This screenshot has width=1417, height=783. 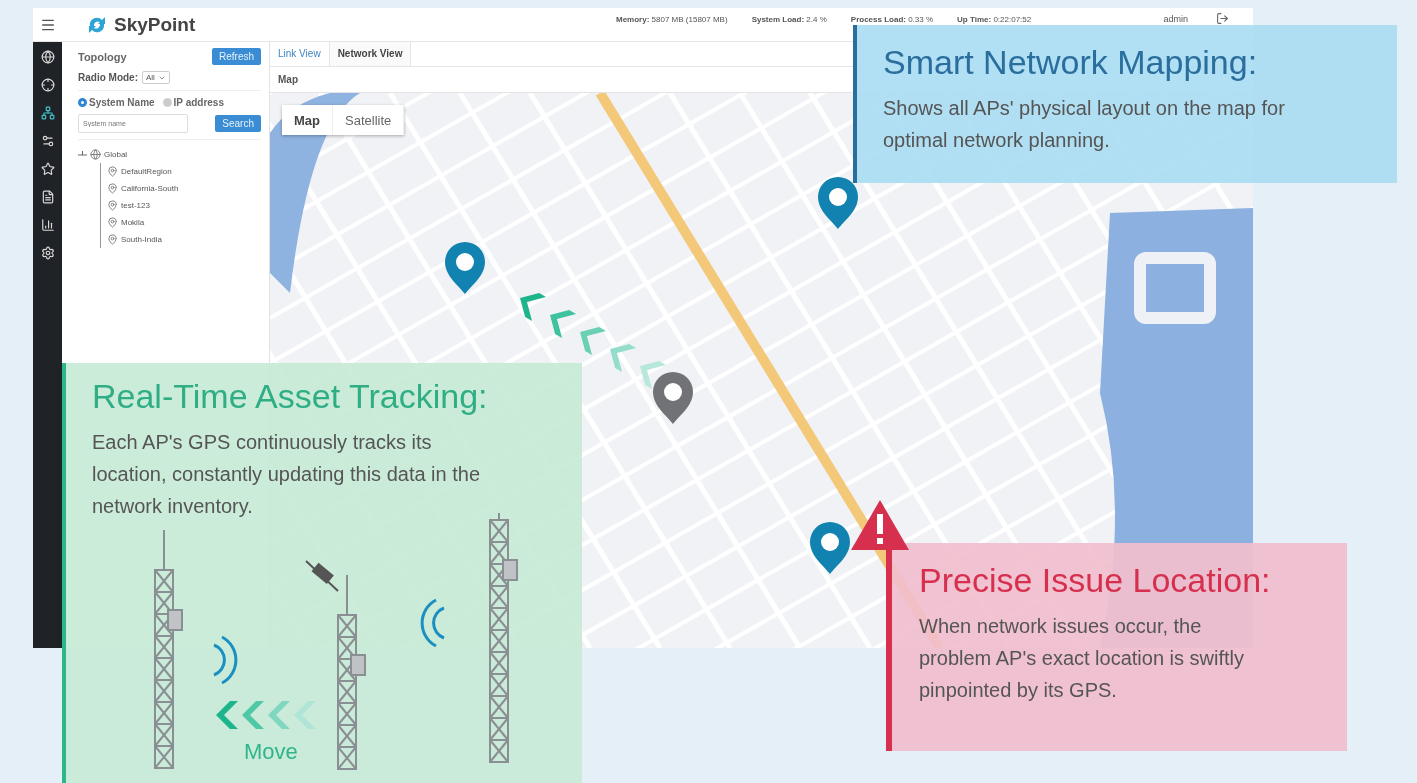 What do you see at coordinates (193, 102) in the screenshot?
I see `search-radio: IP address` at bounding box center [193, 102].